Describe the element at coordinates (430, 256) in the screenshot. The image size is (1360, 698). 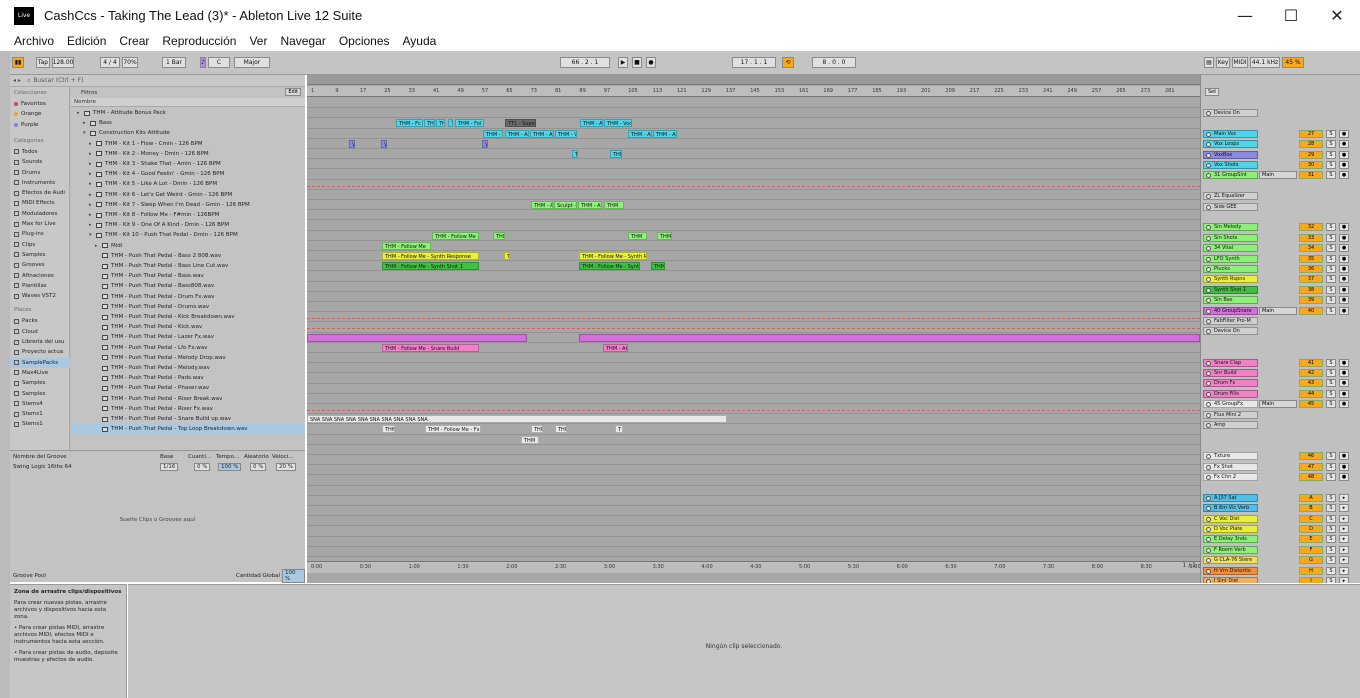
I see `arrangement-clip: THM - Follow Me - Synth Response` at that location.